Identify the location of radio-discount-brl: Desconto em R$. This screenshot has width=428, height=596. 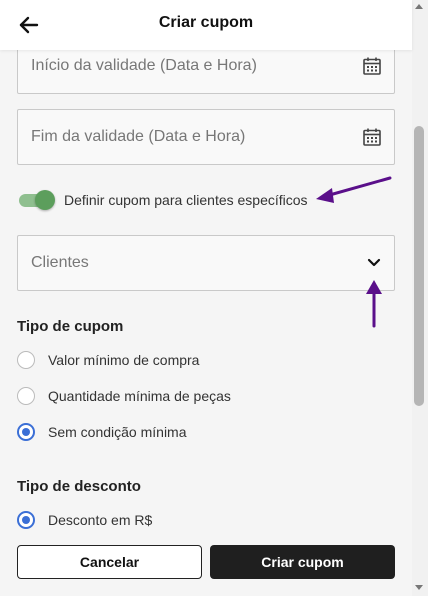
(142, 520).